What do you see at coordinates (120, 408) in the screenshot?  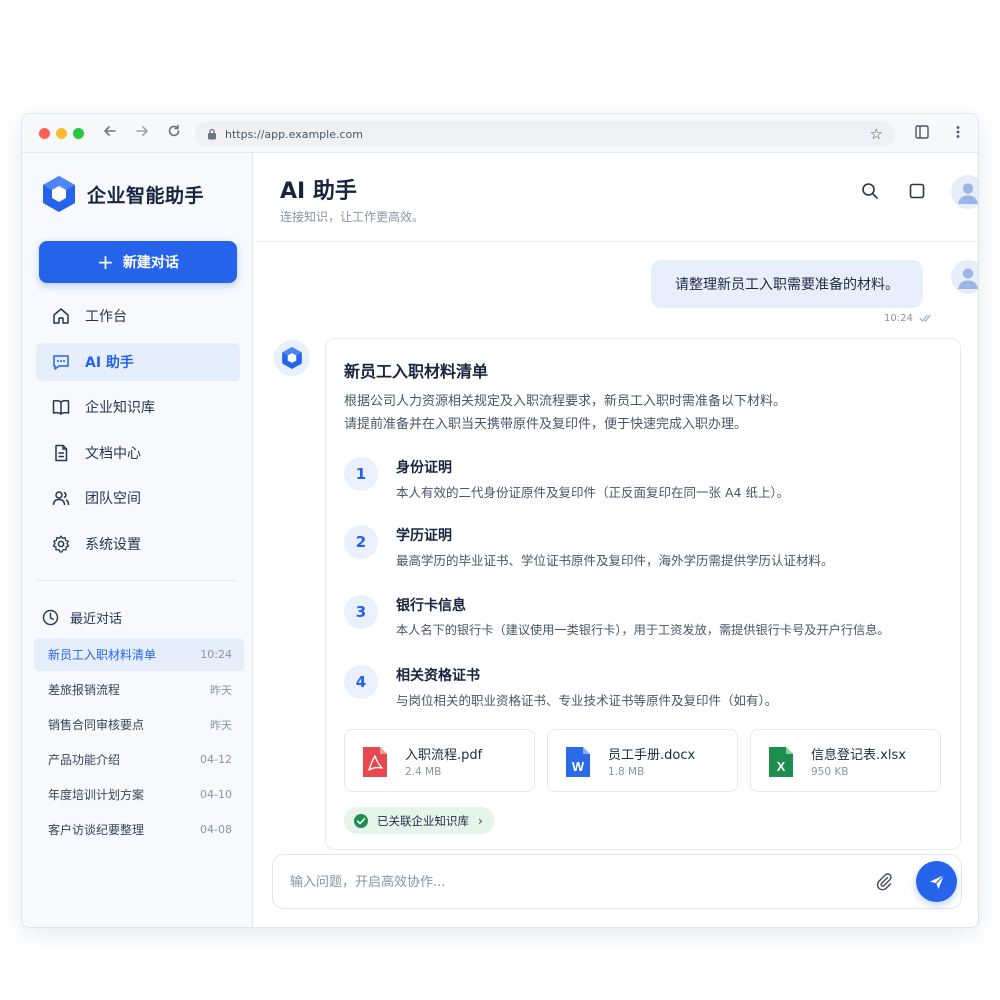 I see `sidebar-item-label: 企业知识库` at bounding box center [120, 408].